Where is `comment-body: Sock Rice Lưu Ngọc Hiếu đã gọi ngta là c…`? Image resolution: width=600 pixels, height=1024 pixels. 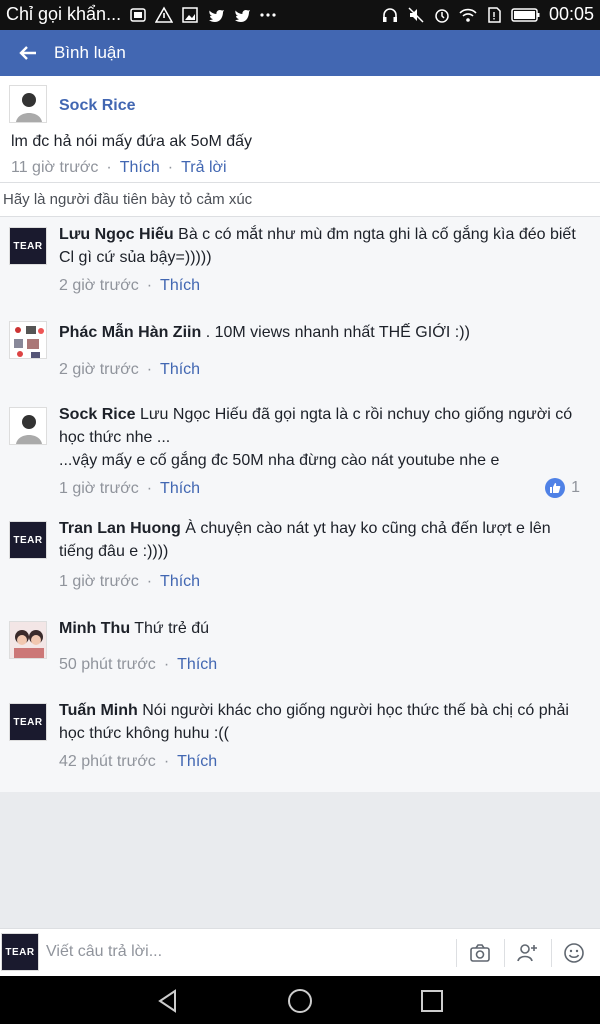 comment-body: Sock Rice Lưu Ngọc Hiếu đã gọi ngta là c… is located at coordinates (319, 437).